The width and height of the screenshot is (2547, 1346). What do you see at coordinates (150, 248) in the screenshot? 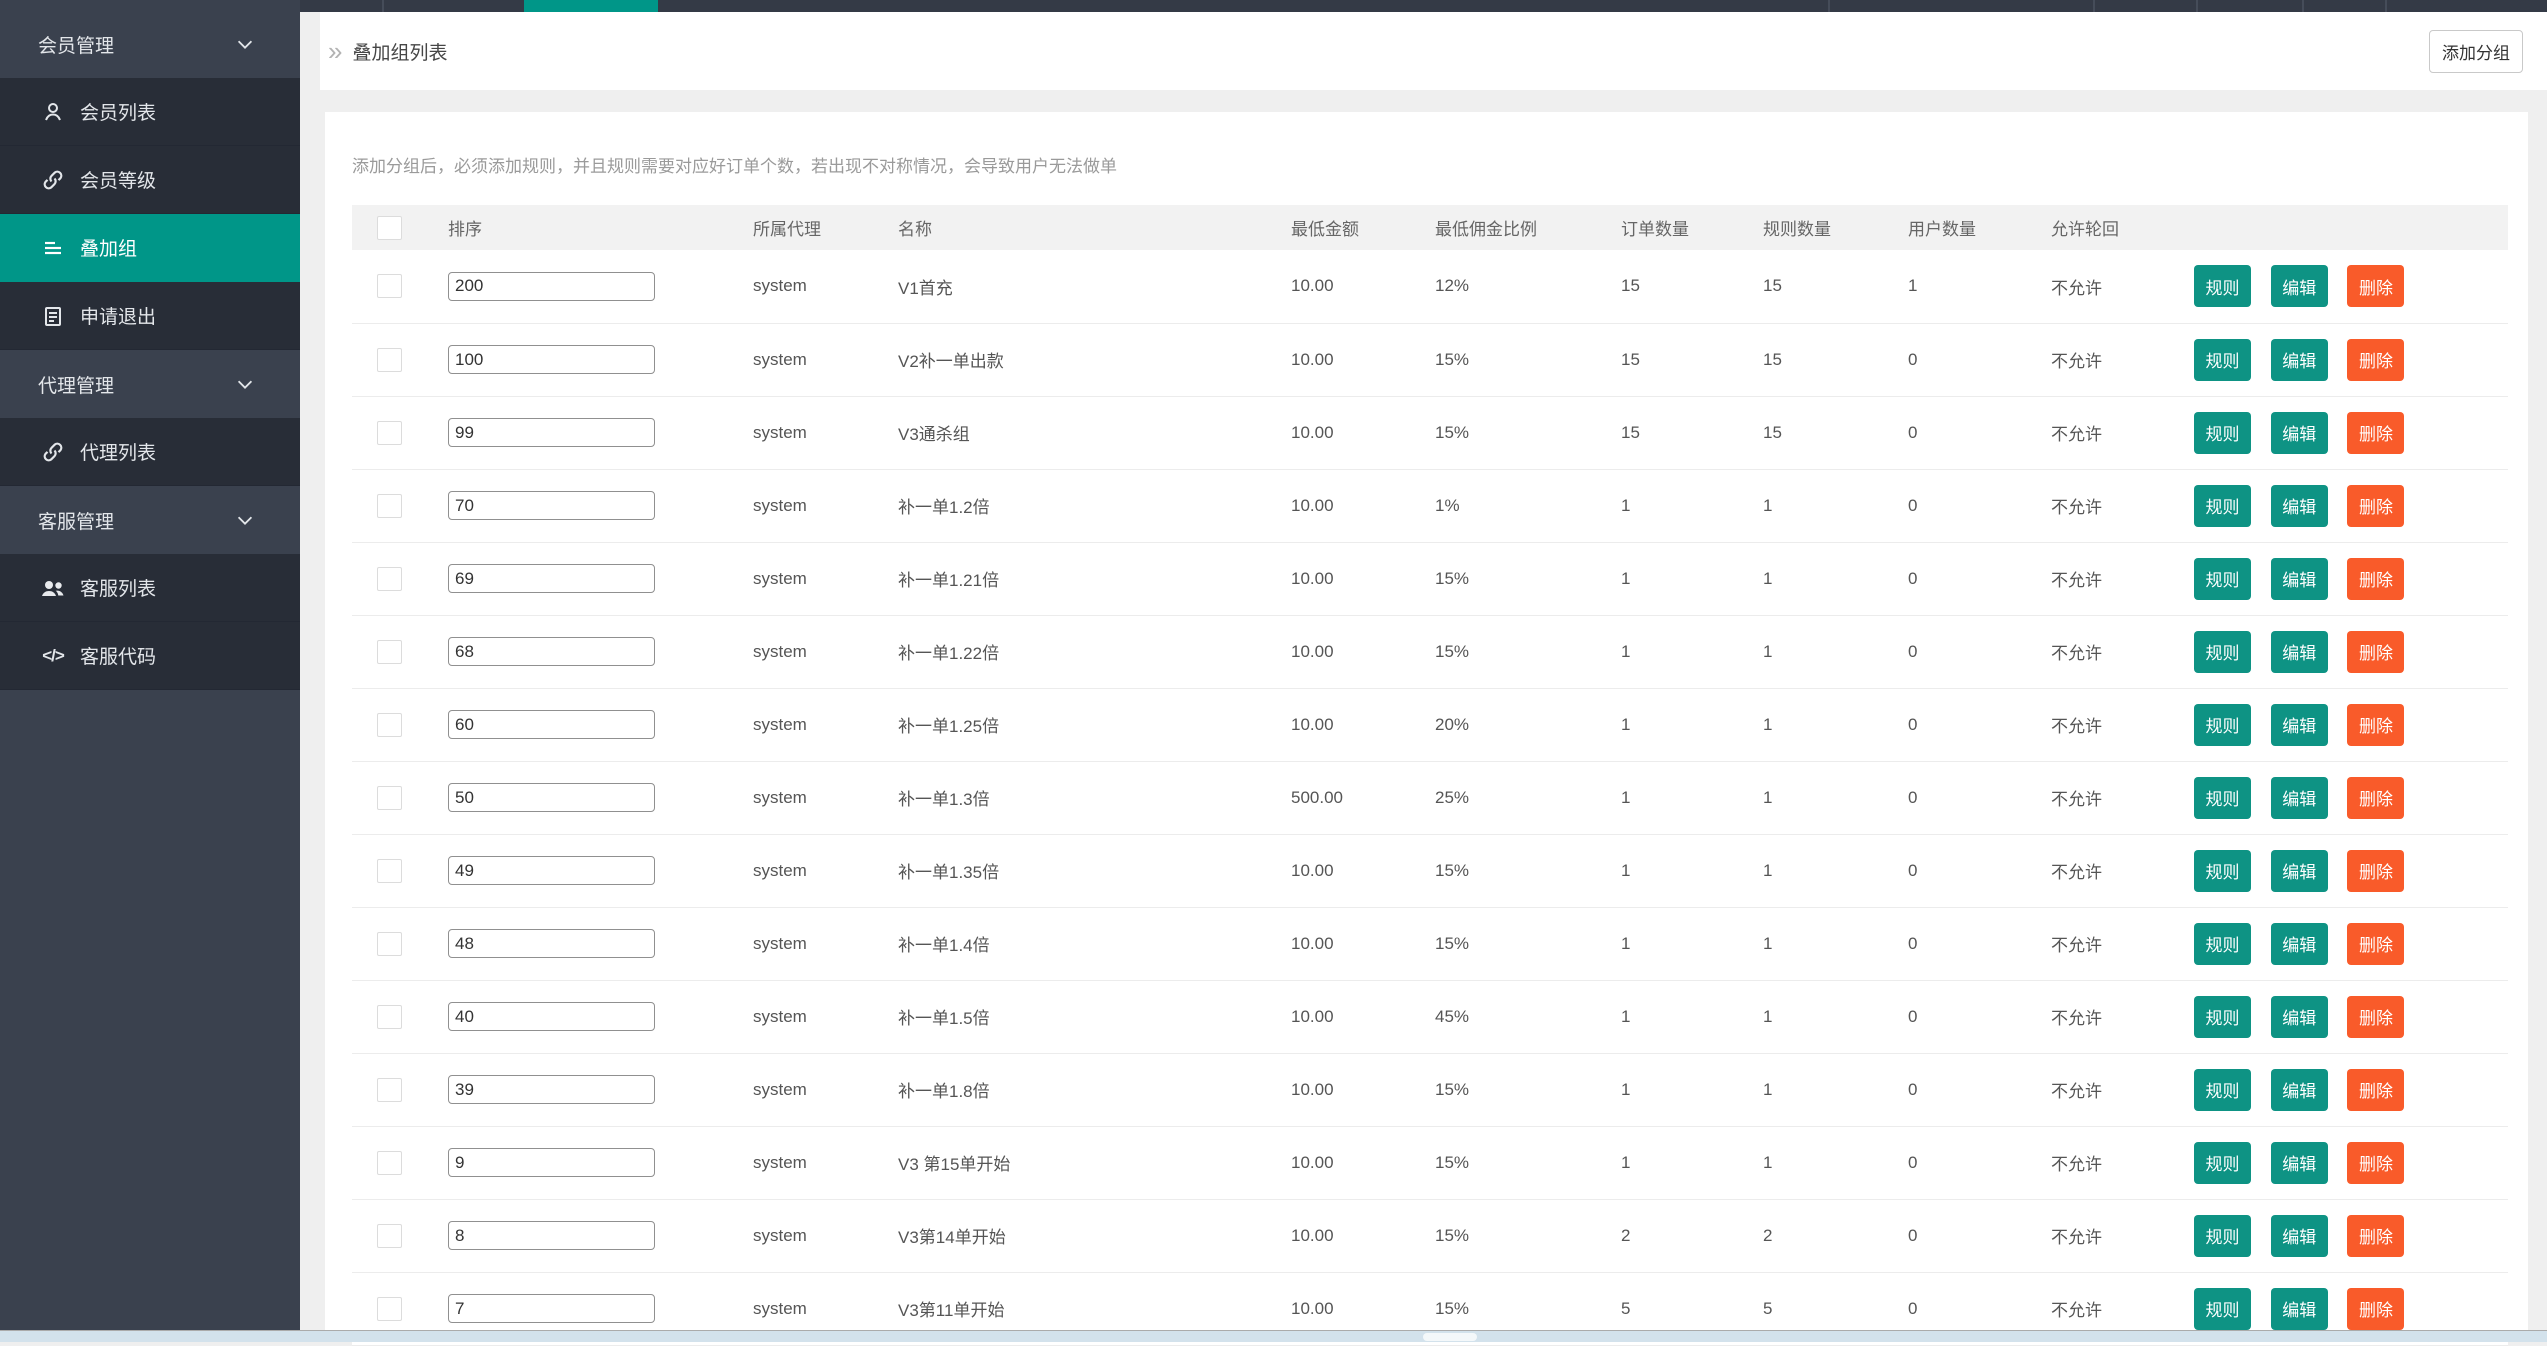
I see `sidebar-item-overlay-group: 叠加组` at bounding box center [150, 248].